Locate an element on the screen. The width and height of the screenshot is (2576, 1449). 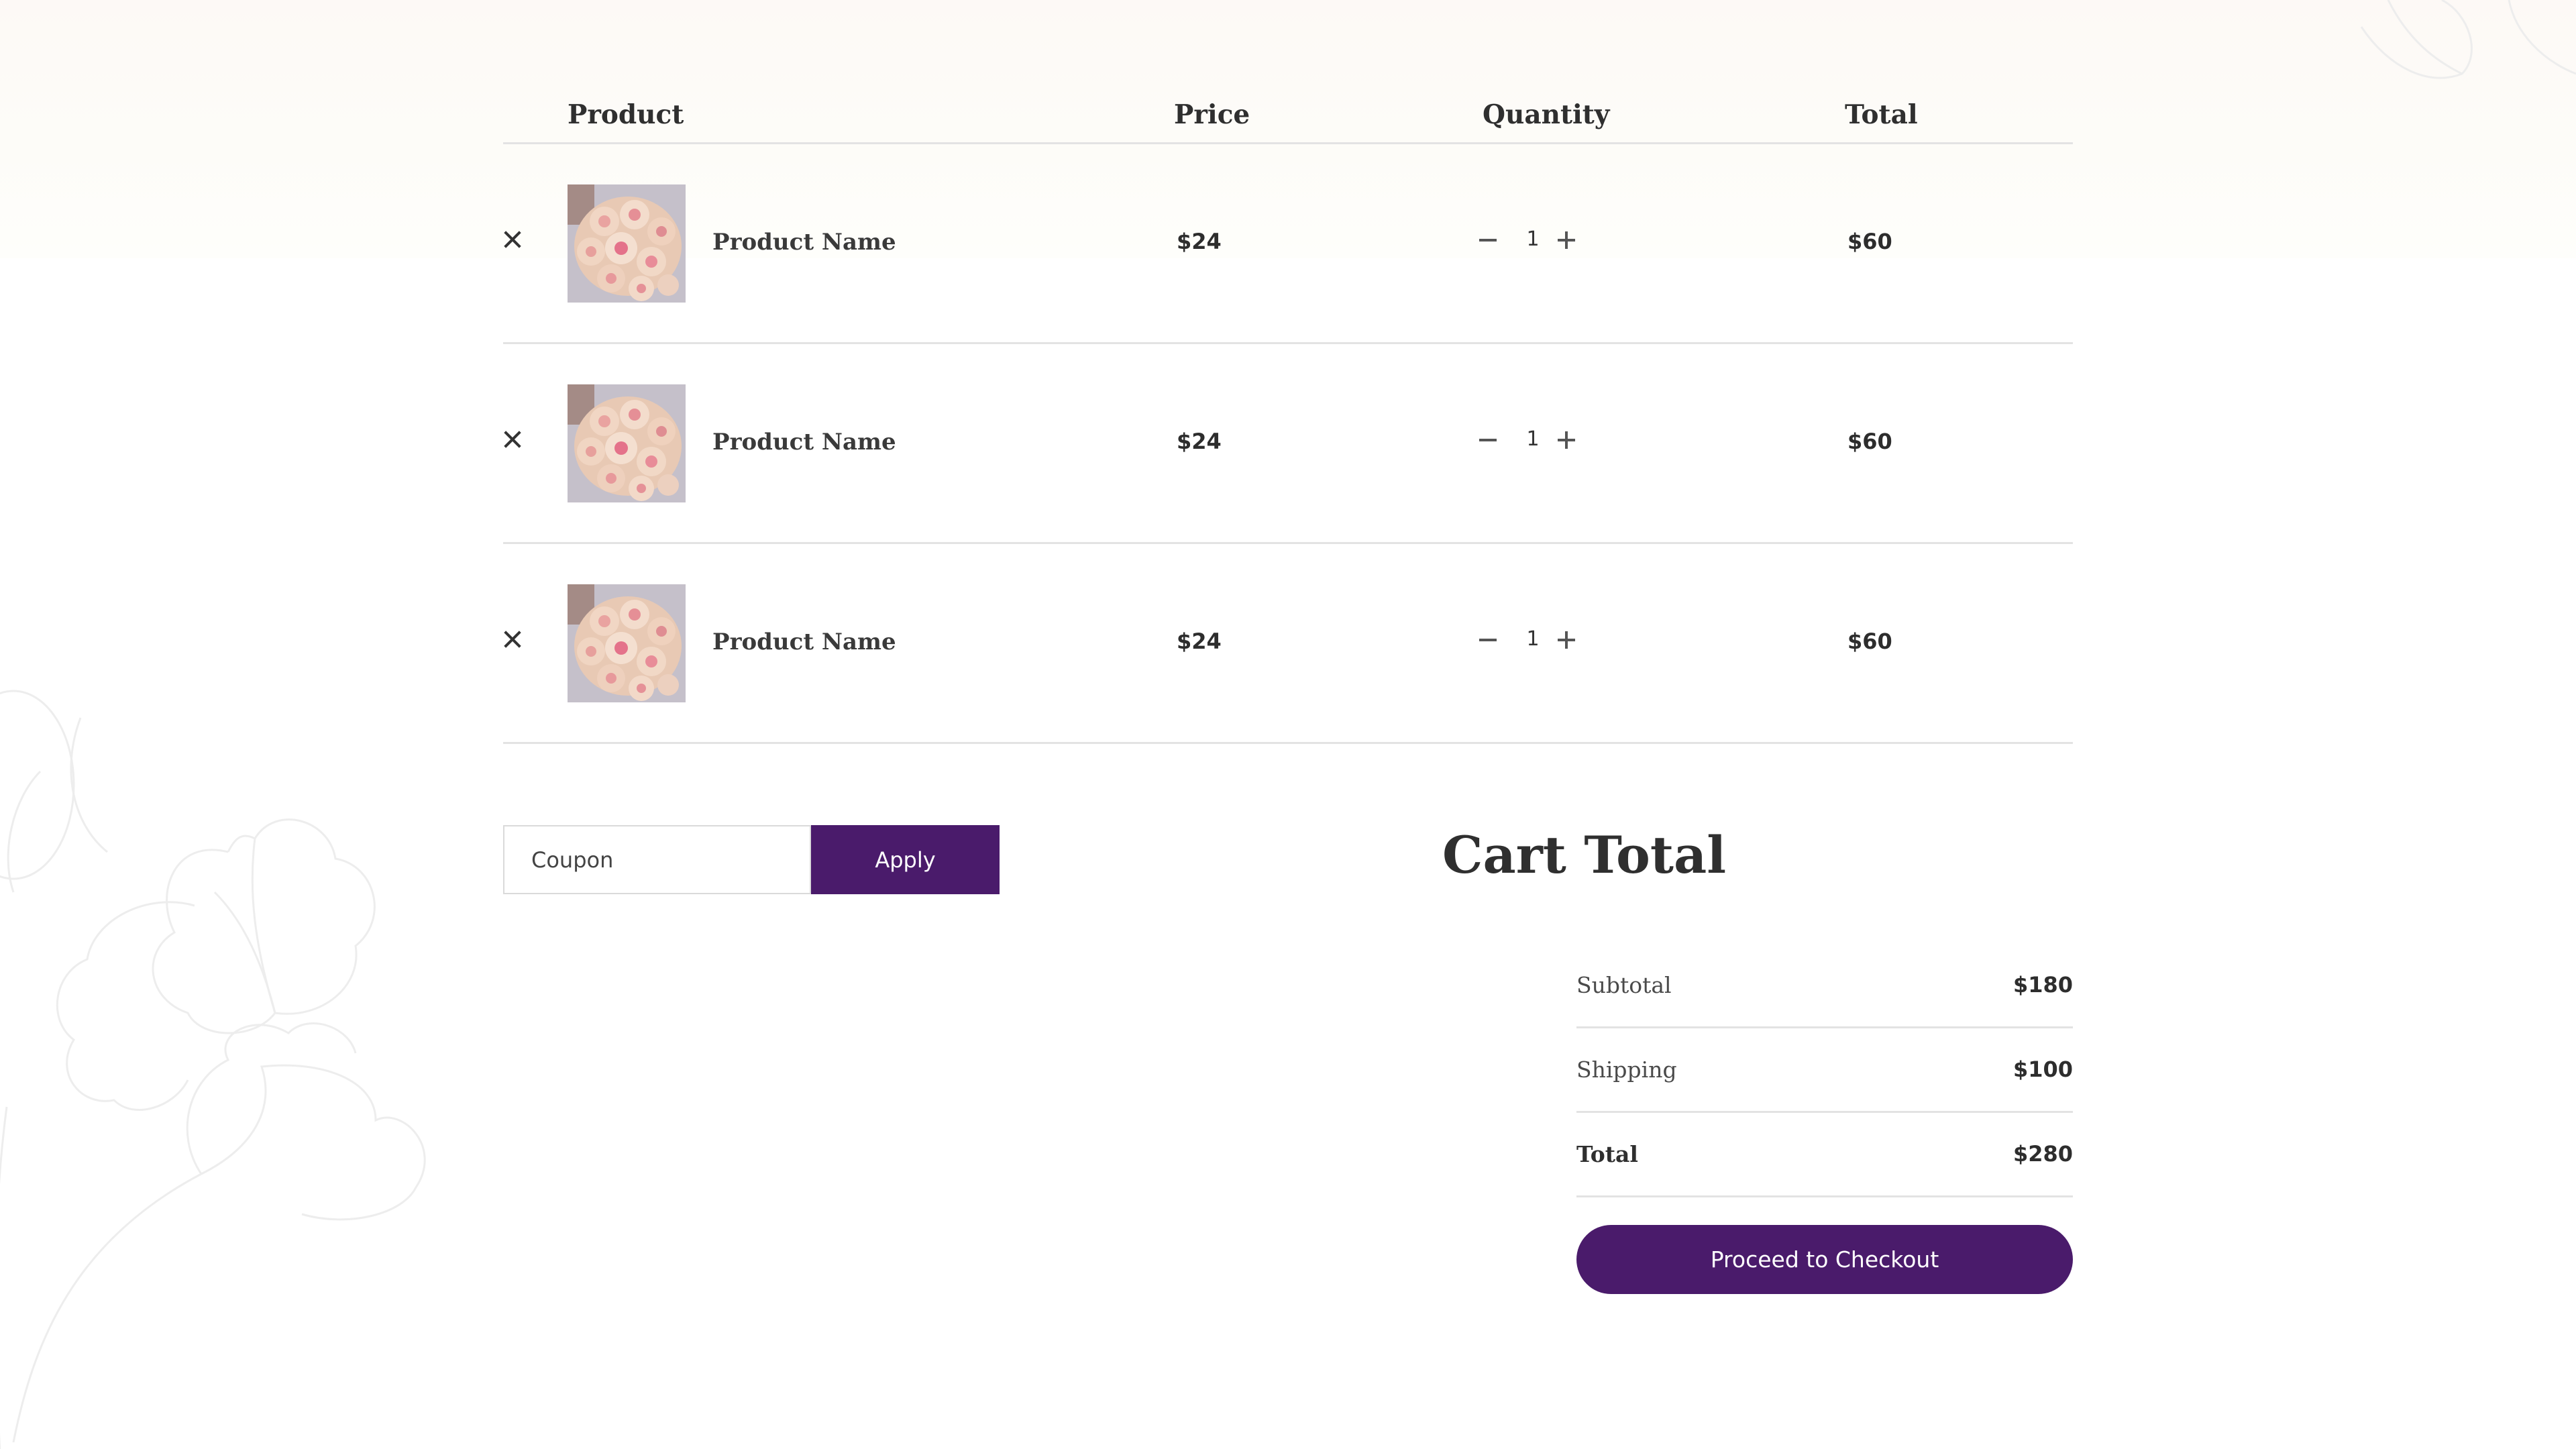
apply-coupon-button: Apply is located at coordinates (905, 859).